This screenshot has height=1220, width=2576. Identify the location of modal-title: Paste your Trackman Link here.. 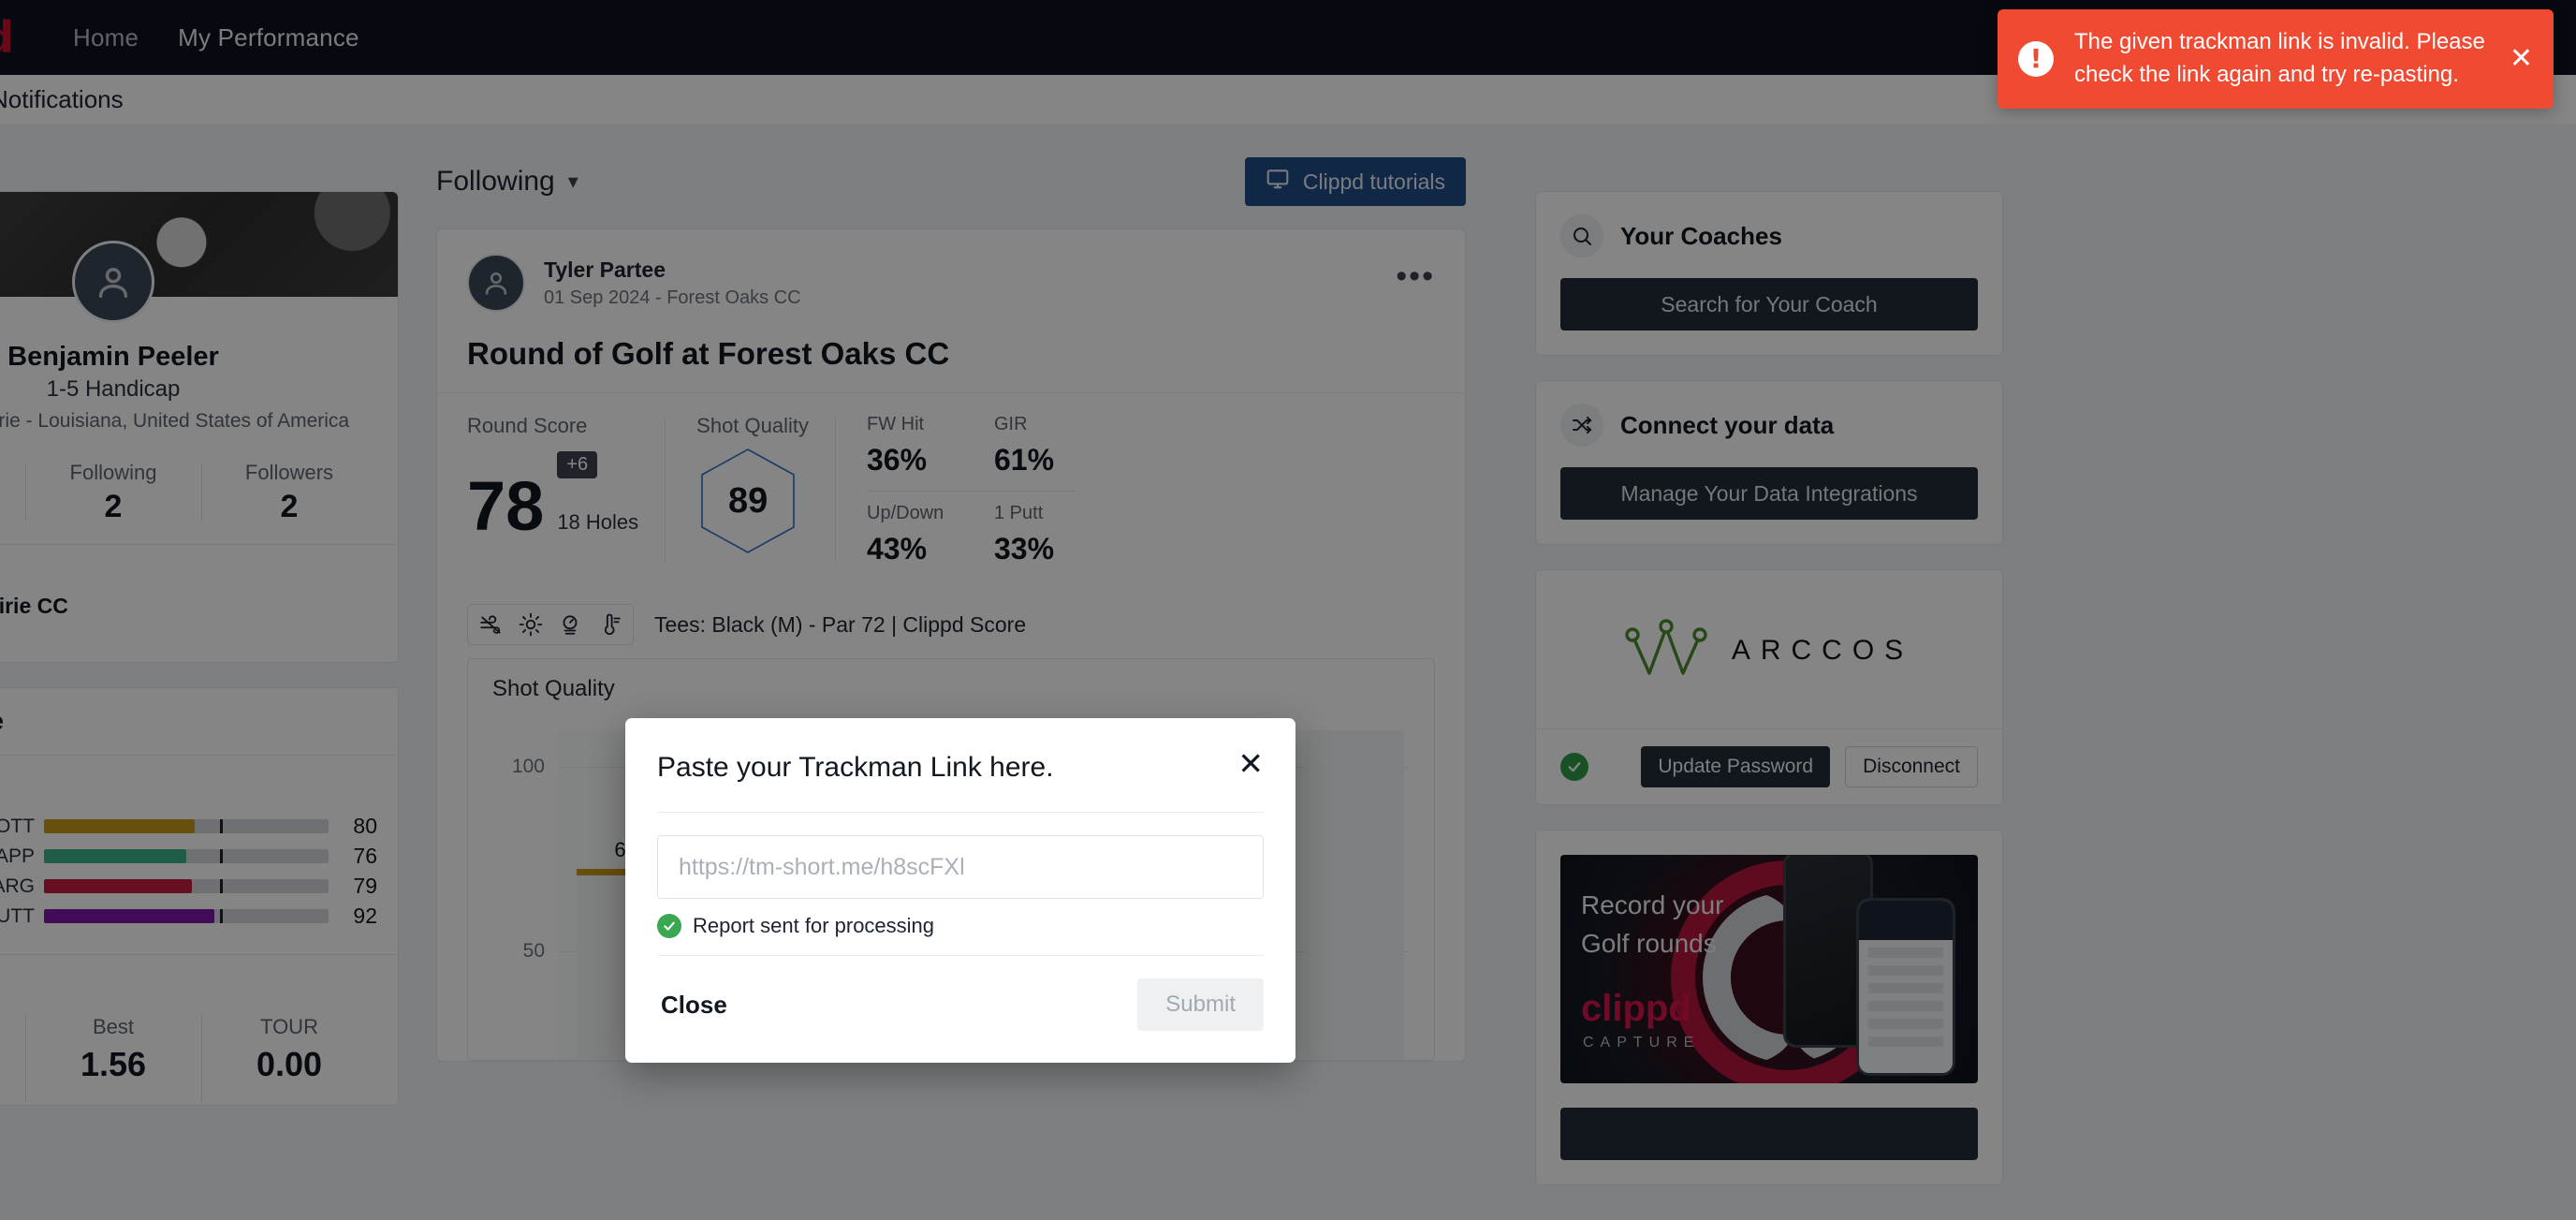
(855, 767).